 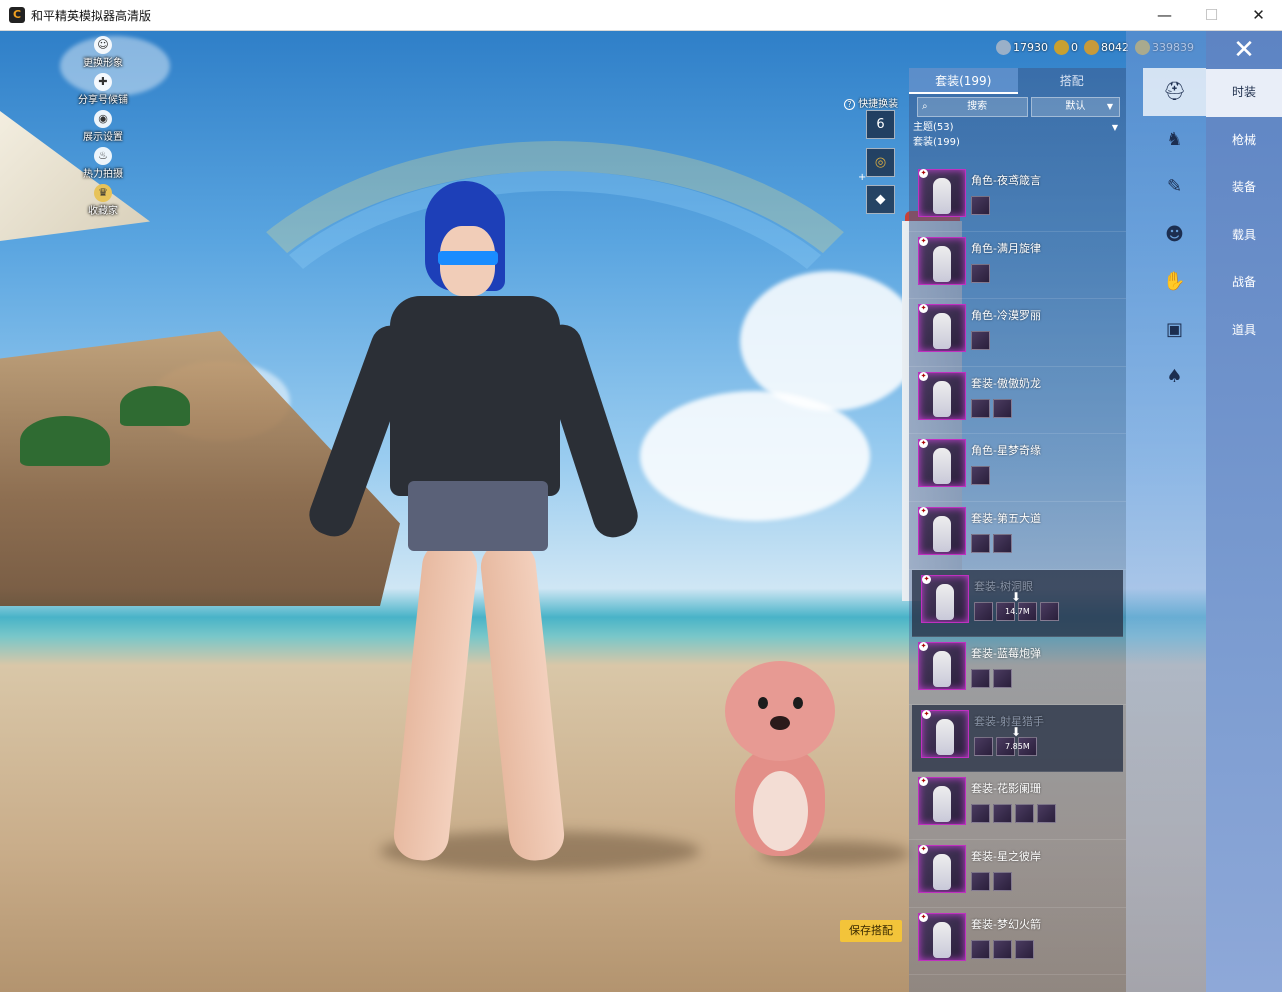 What do you see at coordinates (1211, 15) in the screenshot?
I see `maximize-button: ☐` at bounding box center [1211, 15].